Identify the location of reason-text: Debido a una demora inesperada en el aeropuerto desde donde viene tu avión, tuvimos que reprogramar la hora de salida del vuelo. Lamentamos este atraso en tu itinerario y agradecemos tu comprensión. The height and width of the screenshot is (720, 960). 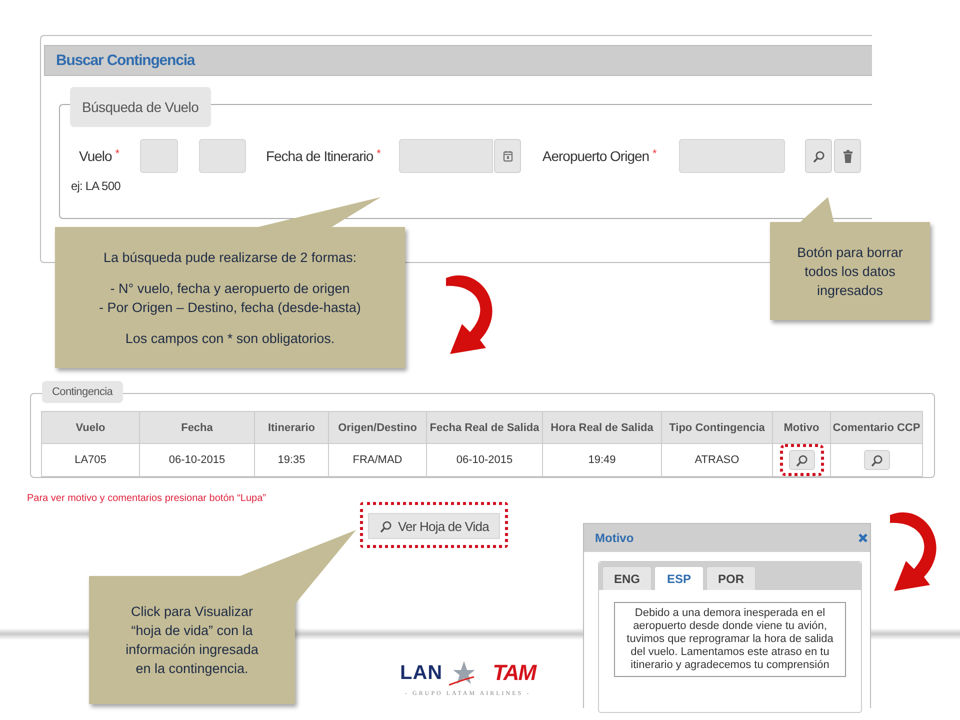
(730, 639).